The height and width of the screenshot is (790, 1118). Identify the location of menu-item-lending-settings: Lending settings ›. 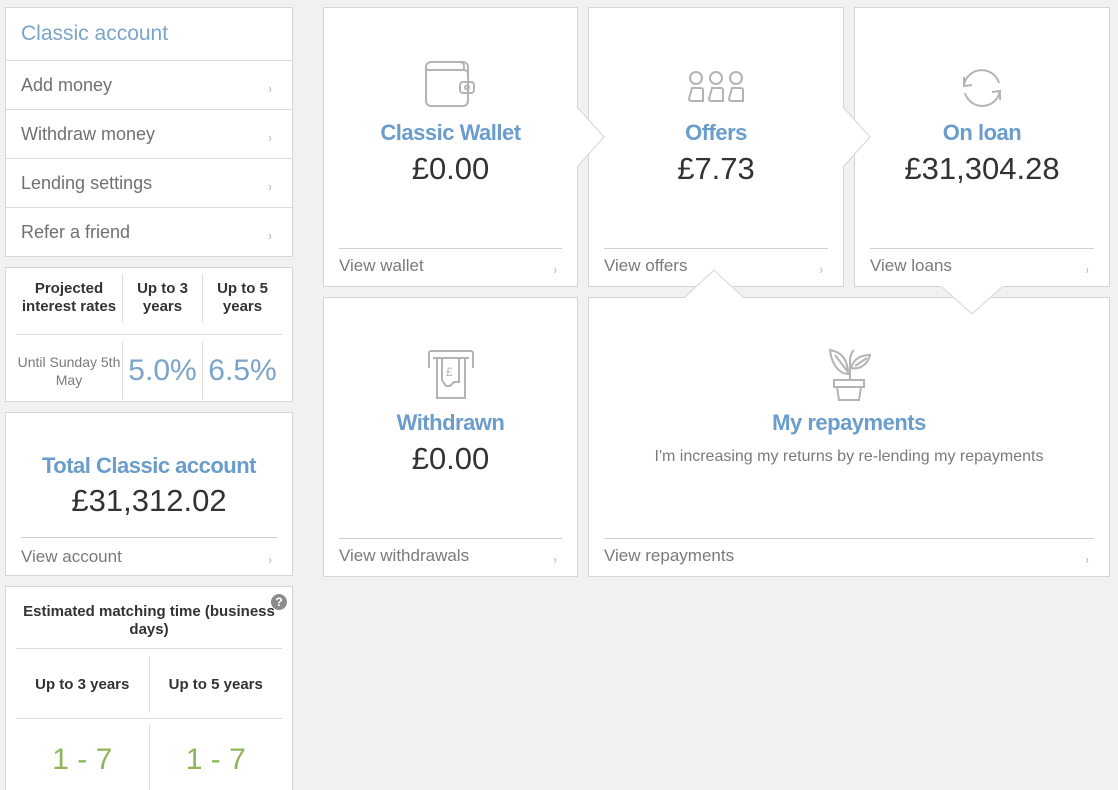
(149, 183).